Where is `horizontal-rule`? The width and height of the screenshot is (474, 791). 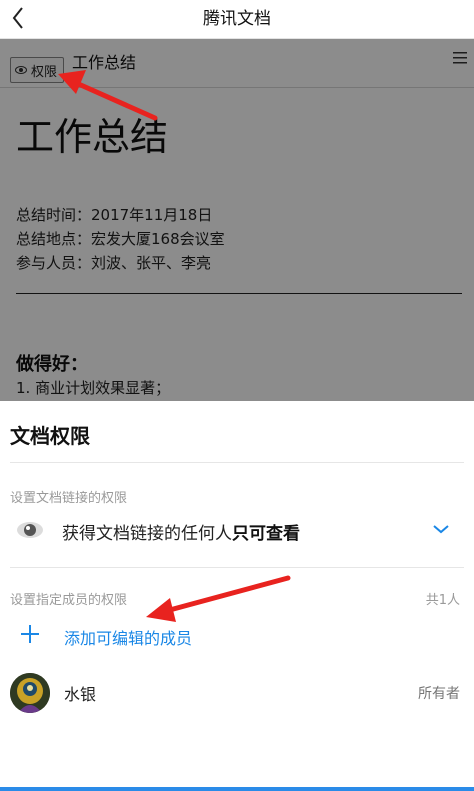 horizontal-rule is located at coordinates (239, 293).